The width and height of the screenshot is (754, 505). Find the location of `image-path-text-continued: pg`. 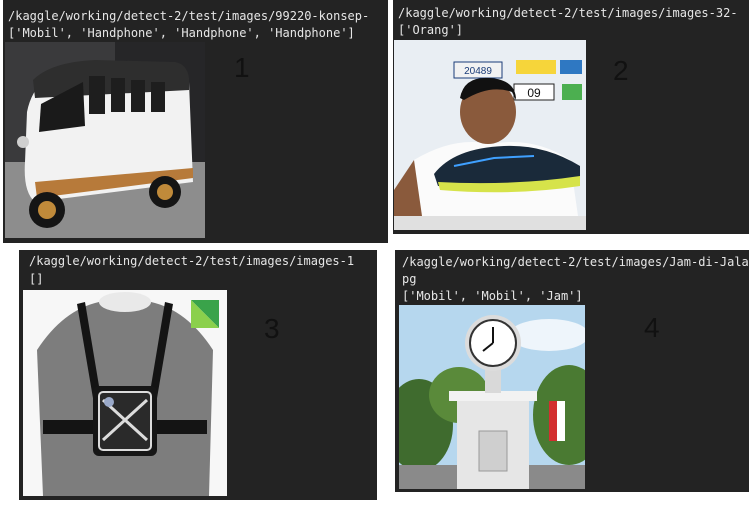

image-path-text-continued: pg is located at coordinates (409, 279).